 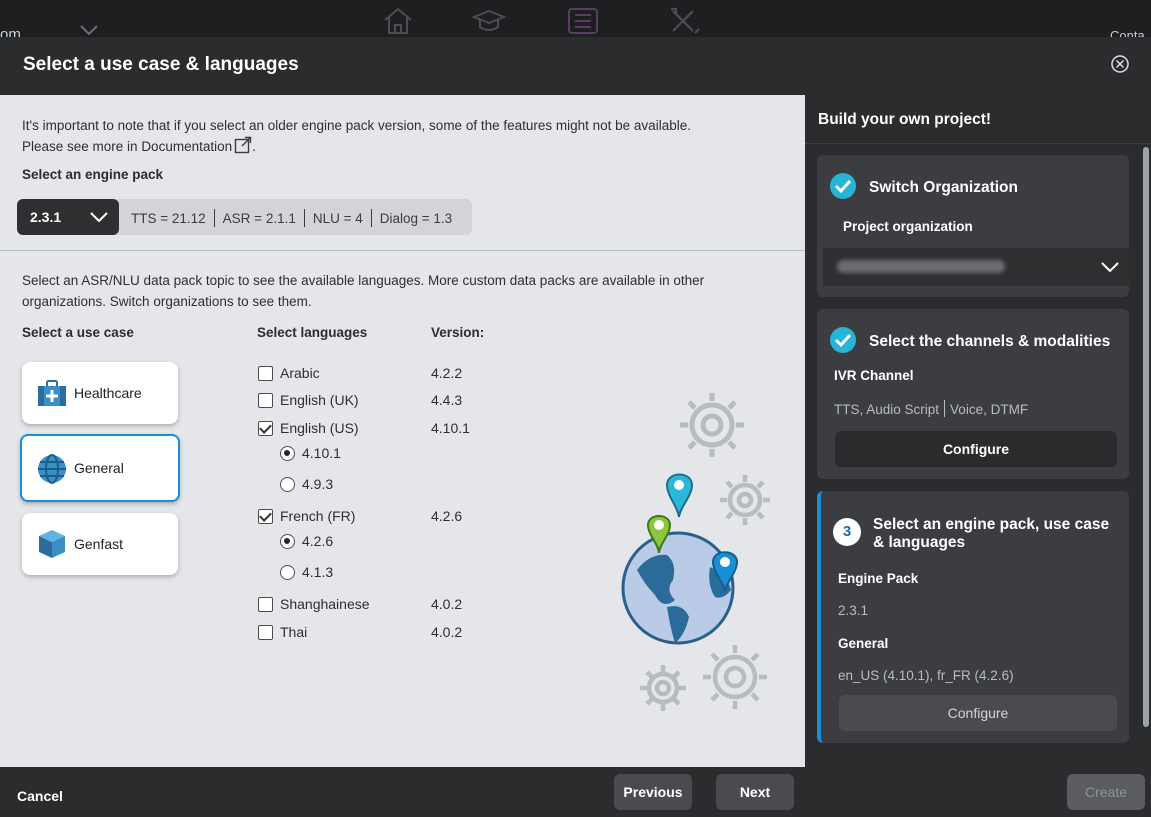 I want to click on engine-pack-select: 2.3.1, so click(x=68, y=217).